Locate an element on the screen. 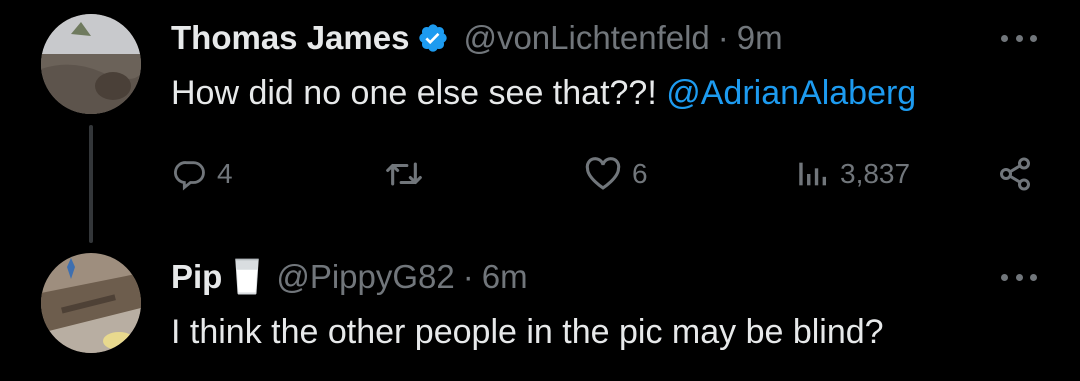 The image size is (1080, 381). reply-count: 4 is located at coordinates (225, 173).